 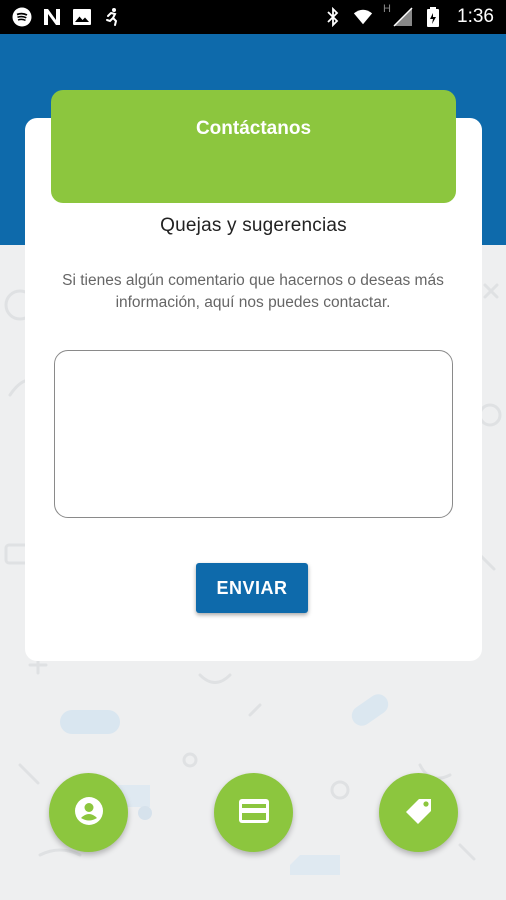 I want to click on message-input, so click(x=253, y=434).